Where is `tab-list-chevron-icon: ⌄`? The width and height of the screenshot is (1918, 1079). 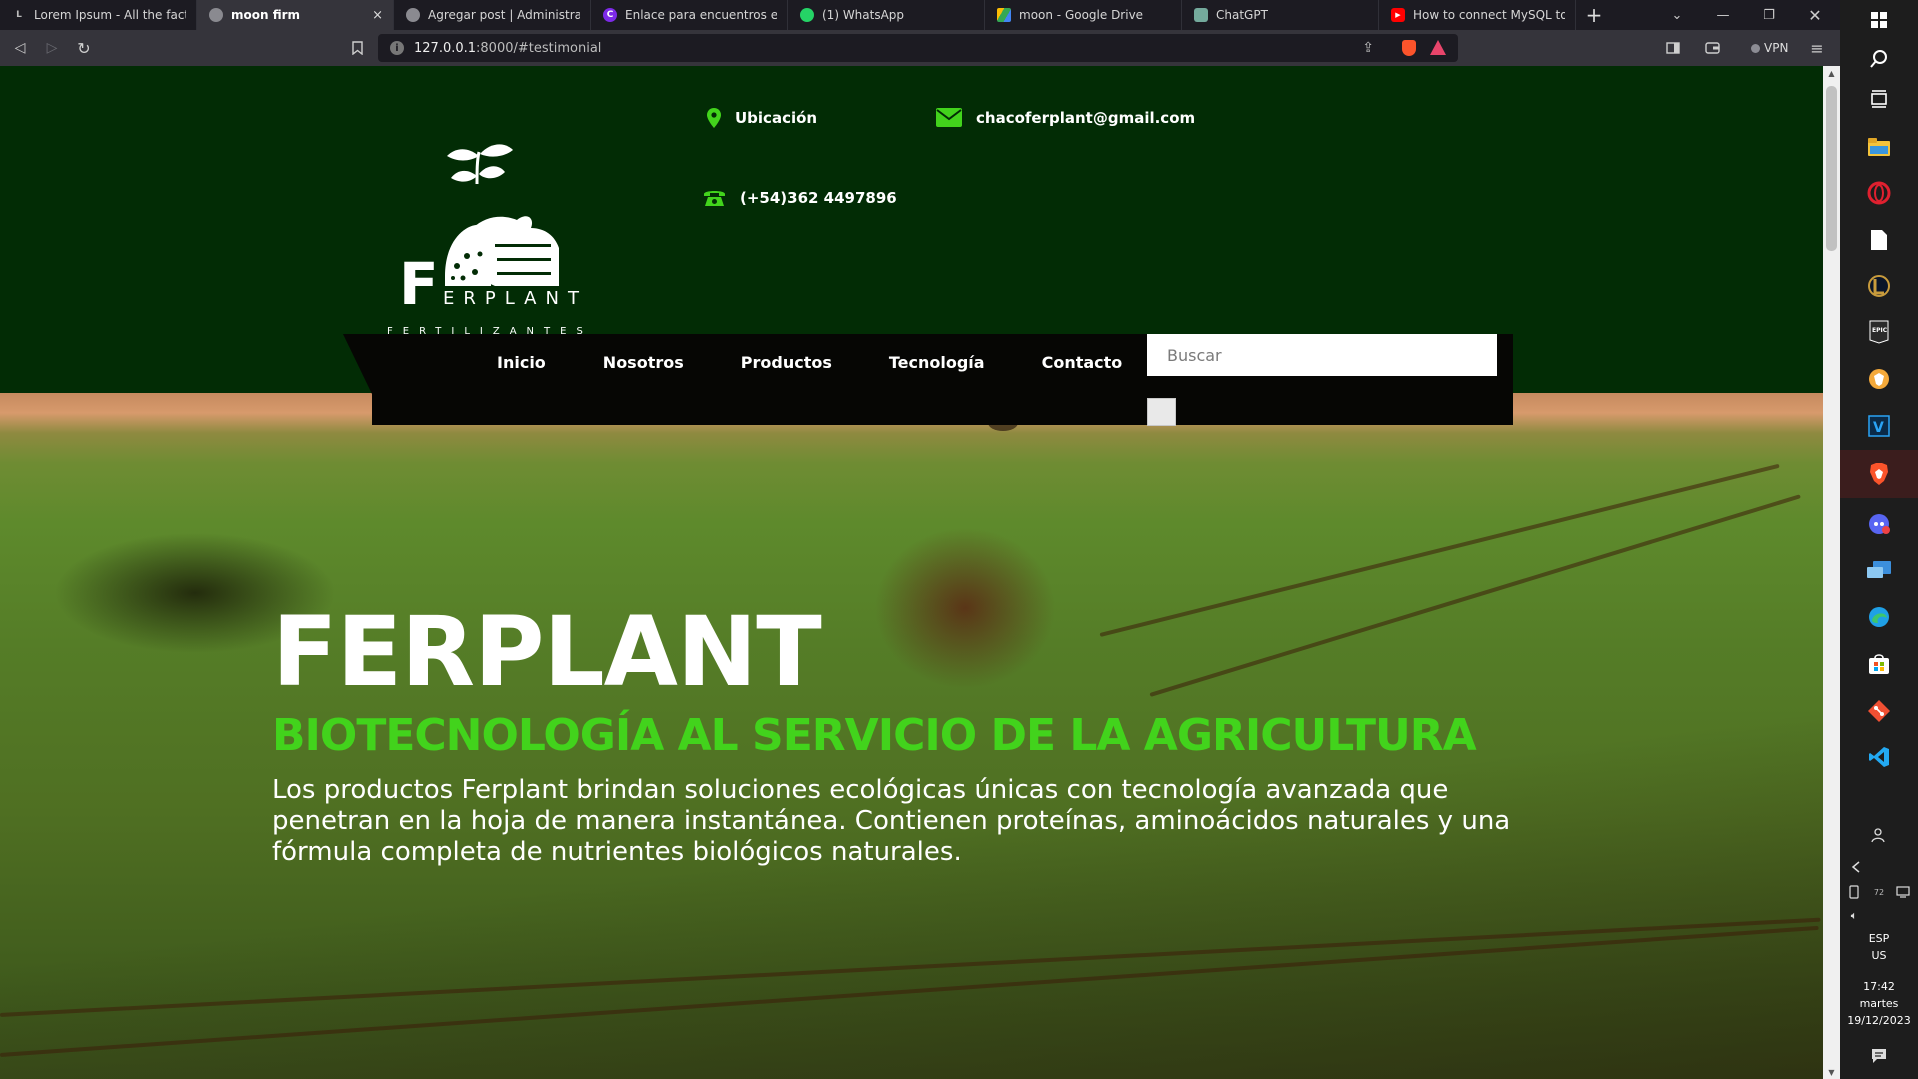 tab-list-chevron-icon: ⌄ is located at coordinates (1677, 15).